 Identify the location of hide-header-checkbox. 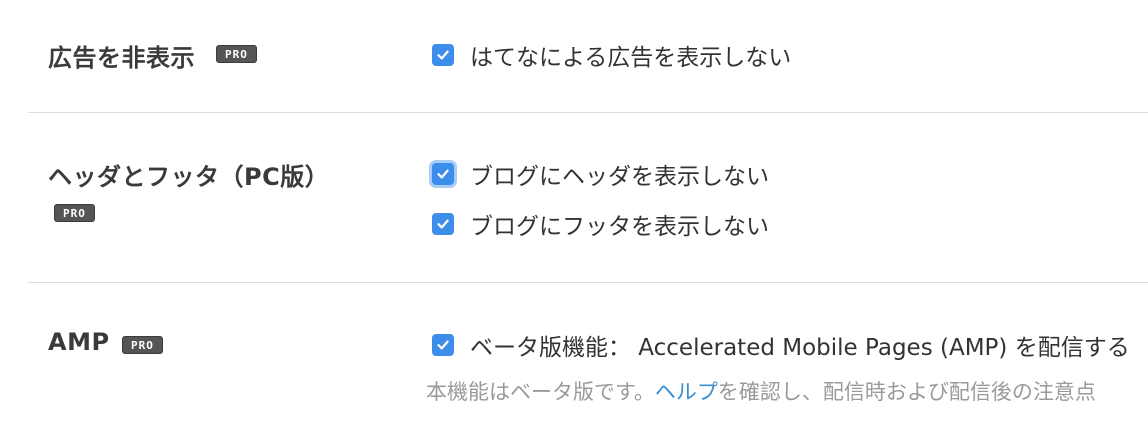
(443, 174).